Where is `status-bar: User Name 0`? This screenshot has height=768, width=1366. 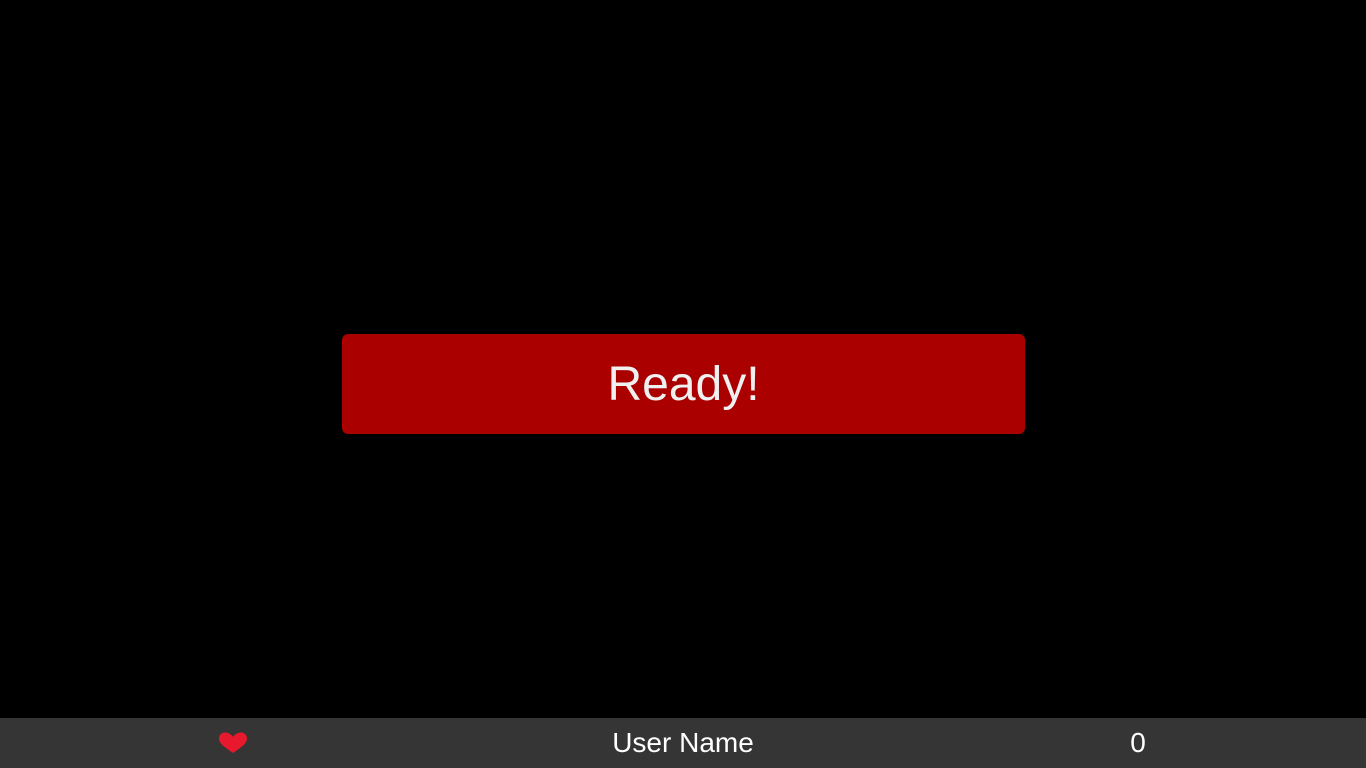 status-bar: User Name 0 is located at coordinates (683, 743).